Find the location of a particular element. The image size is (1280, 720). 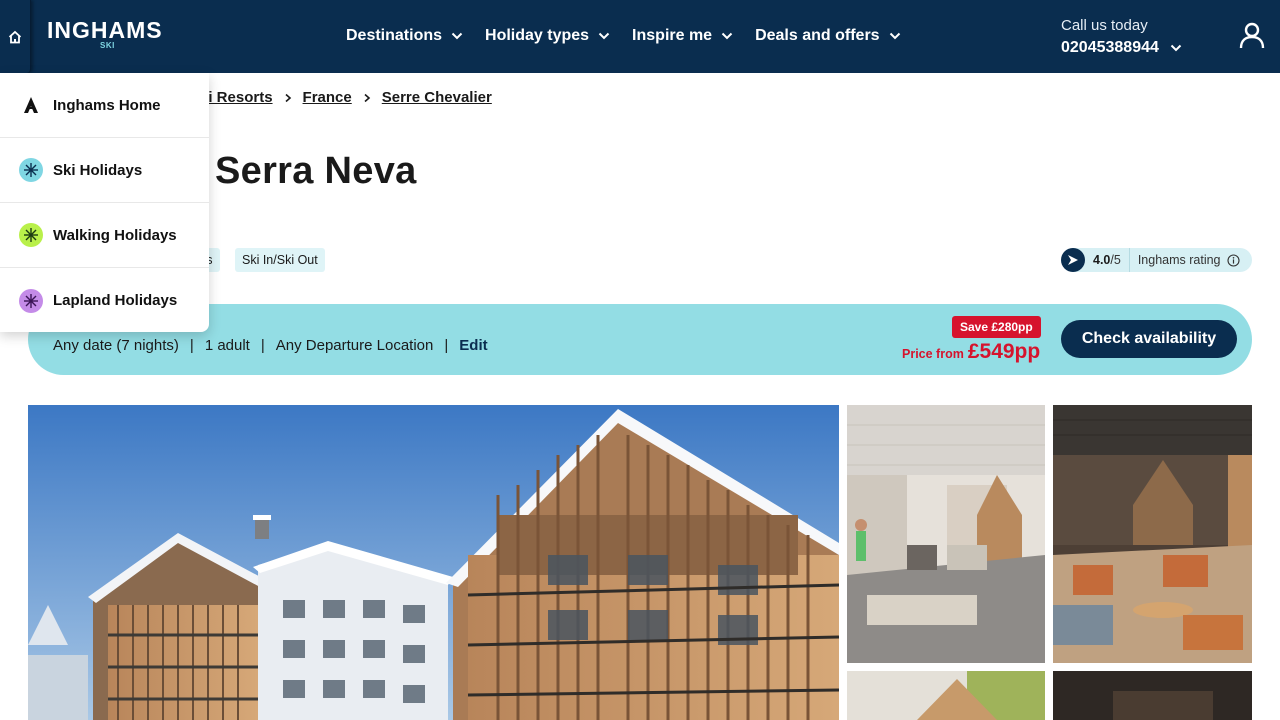

menu-item-ski-holidays: Ski Holidays is located at coordinates (104, 170).